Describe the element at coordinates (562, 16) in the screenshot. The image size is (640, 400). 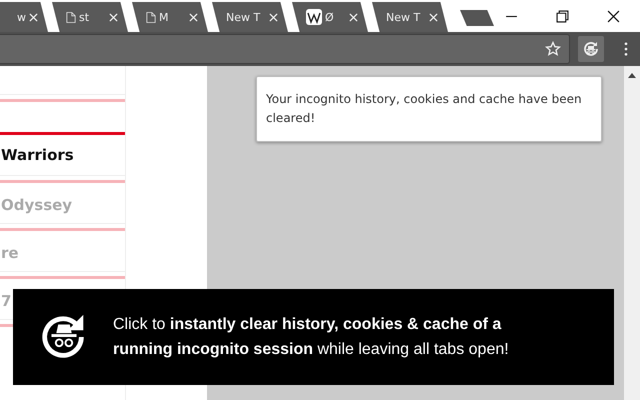
I see `restore-icon` at that location.